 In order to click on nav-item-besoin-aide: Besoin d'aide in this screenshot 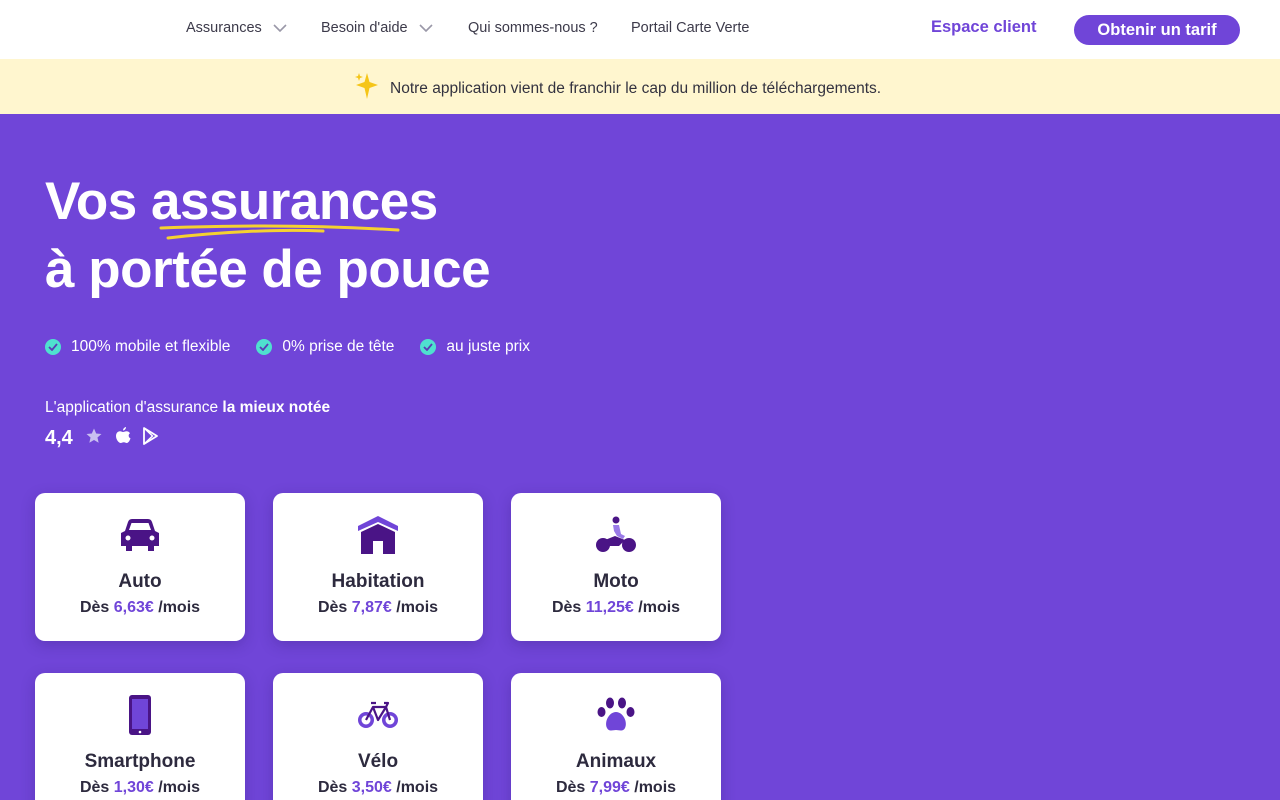, I will do `click(377, 28)`.